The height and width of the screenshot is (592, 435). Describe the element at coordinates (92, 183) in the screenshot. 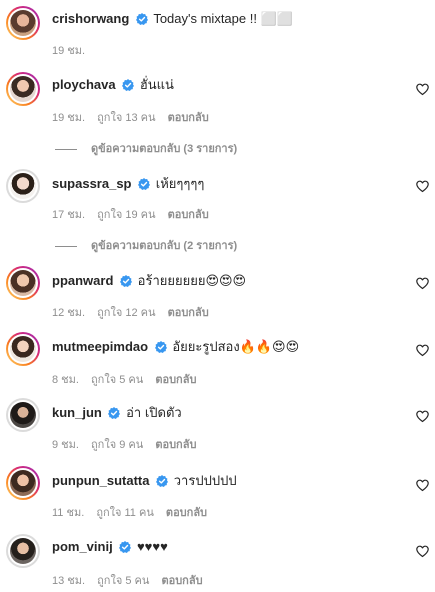

I see `username: supassra_sp` at that location.